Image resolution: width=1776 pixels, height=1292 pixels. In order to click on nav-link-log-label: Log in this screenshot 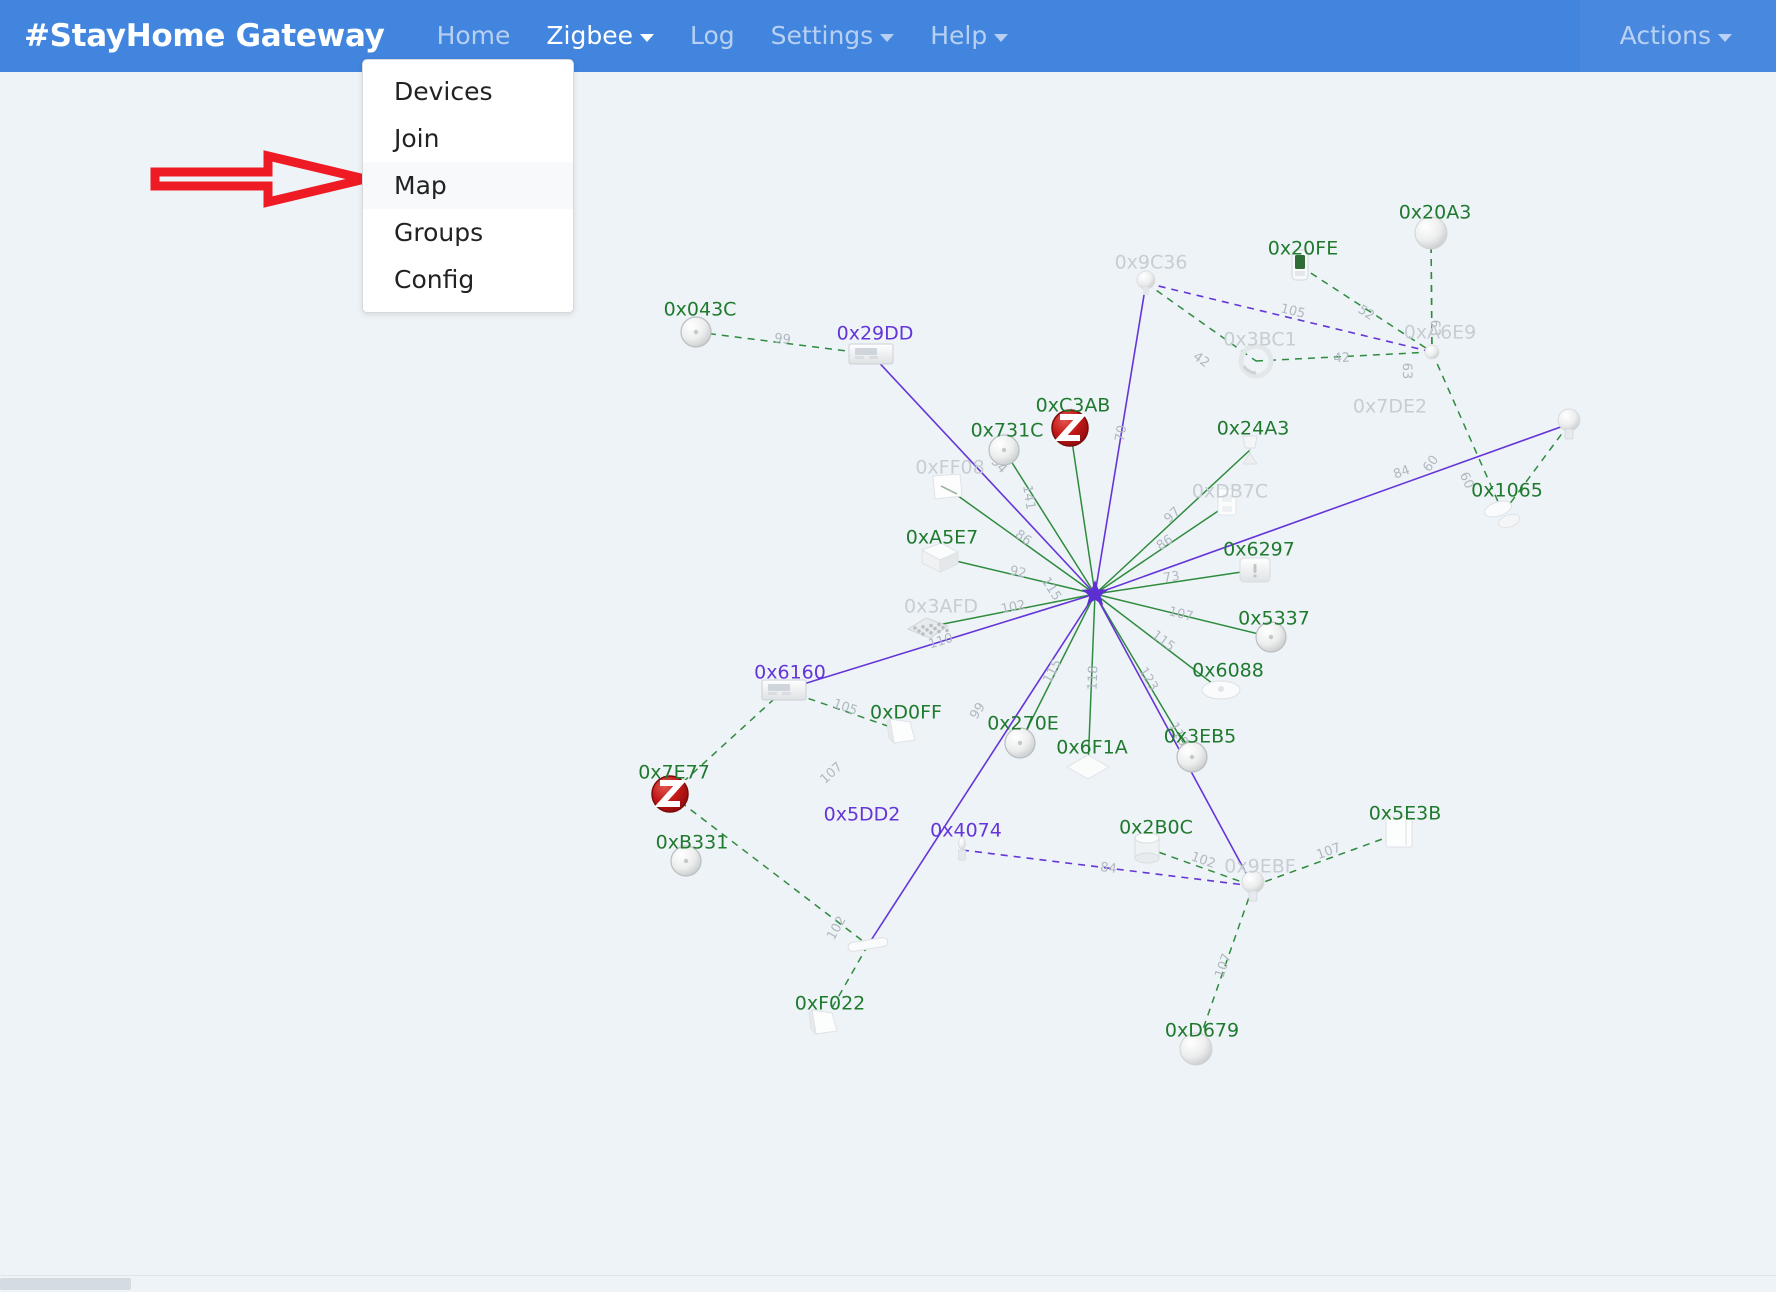, I will do `click(712, 35)`.